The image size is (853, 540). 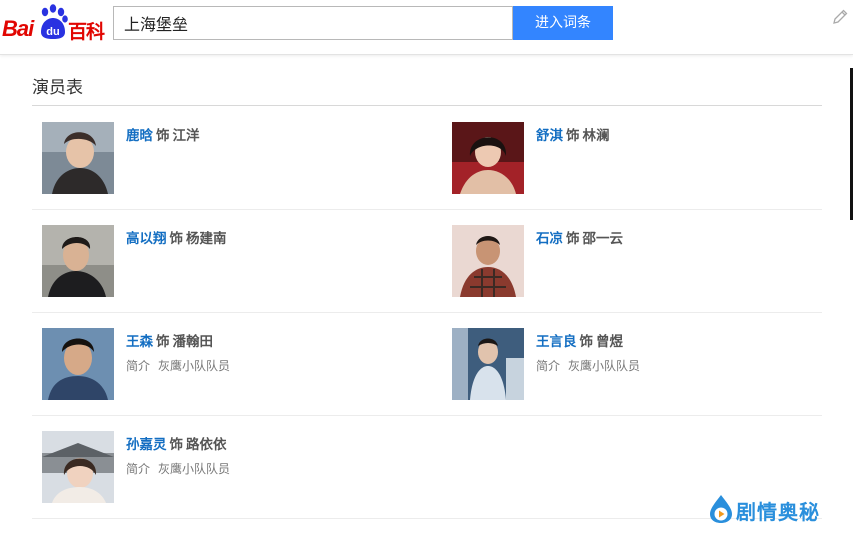 What do you see at coordinates (609, 342) in the screenshot?
I see `role-name: 曾煜` at bounding box center [609, 342].